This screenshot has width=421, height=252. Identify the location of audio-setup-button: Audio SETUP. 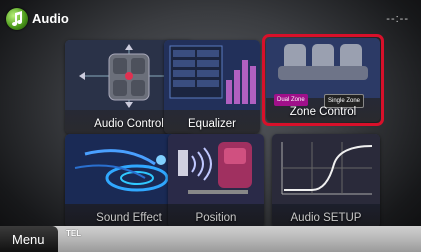
(326, 181).